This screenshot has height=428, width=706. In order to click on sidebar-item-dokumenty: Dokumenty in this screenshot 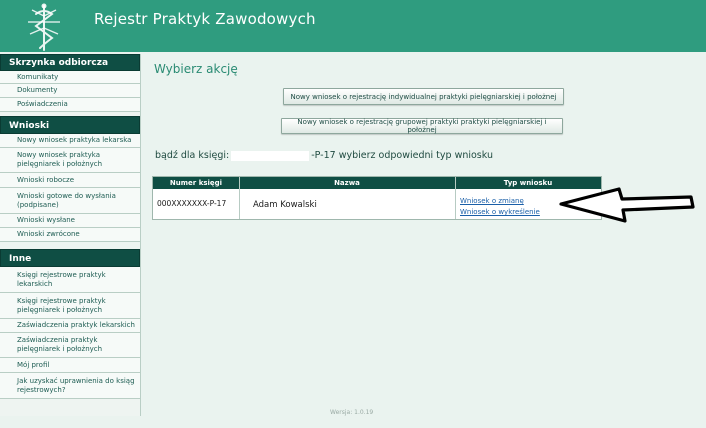, I will do `click(70, 91)`.